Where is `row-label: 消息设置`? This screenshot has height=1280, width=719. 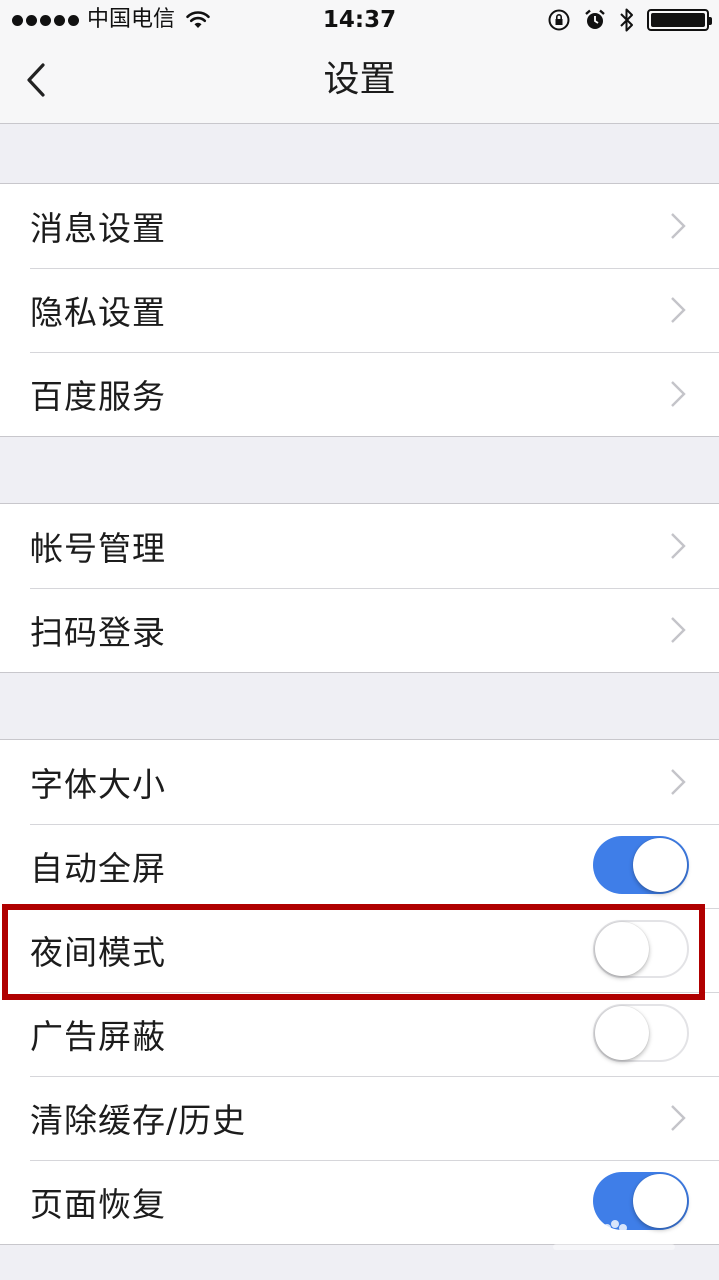
row-label: 消息设置 is located at coordinates (98, 228).